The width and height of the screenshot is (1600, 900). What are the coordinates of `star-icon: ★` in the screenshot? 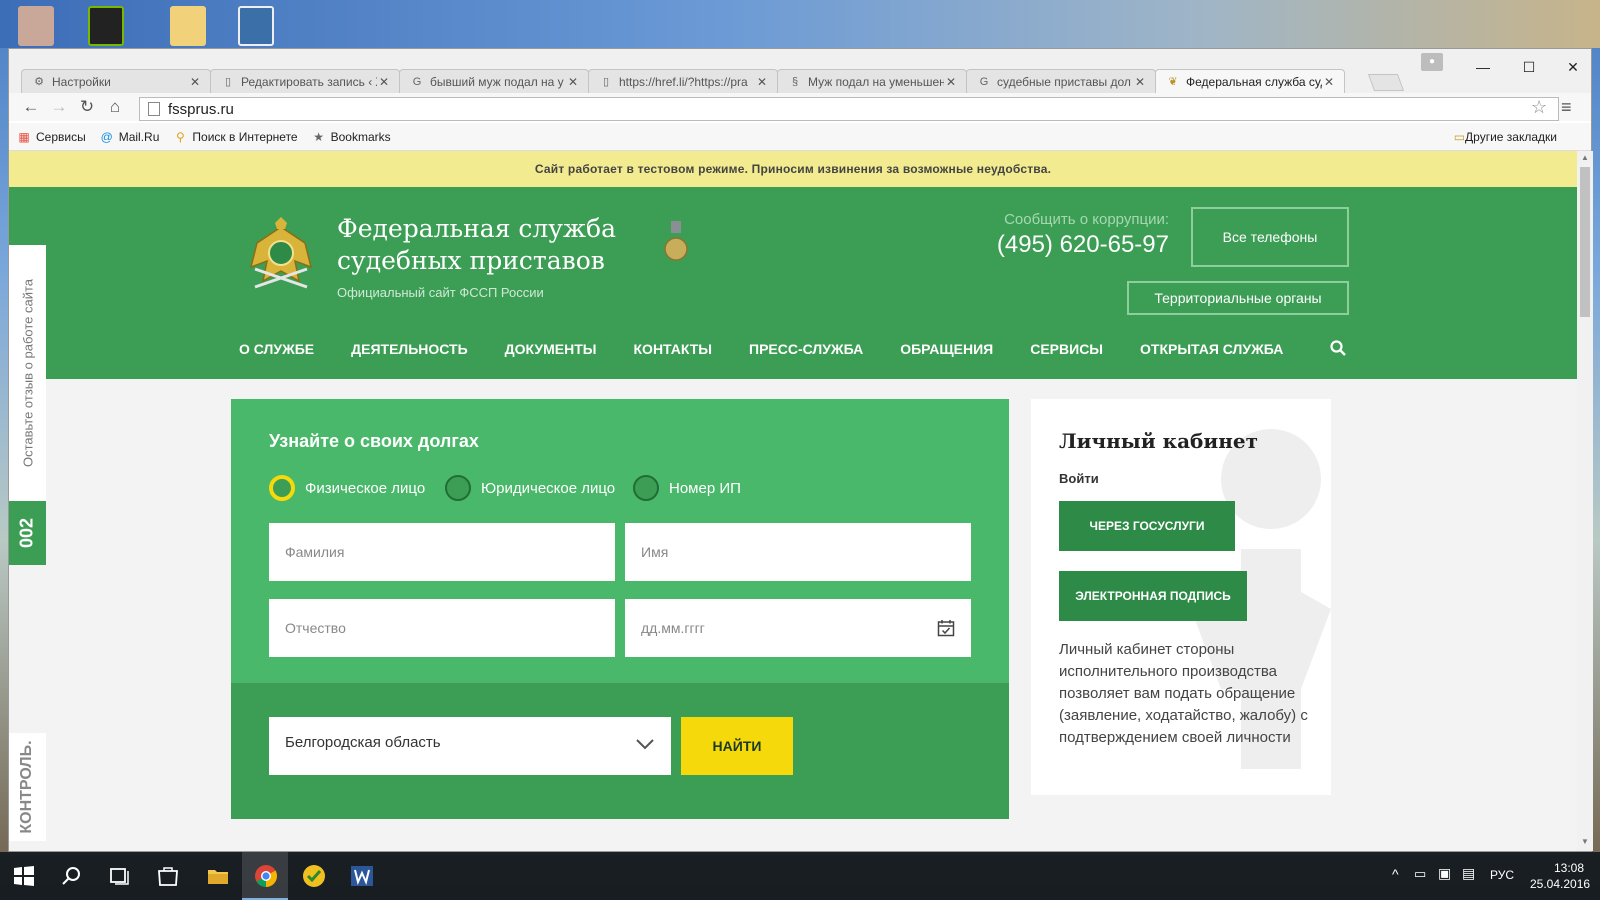 It's located at (318, 136).